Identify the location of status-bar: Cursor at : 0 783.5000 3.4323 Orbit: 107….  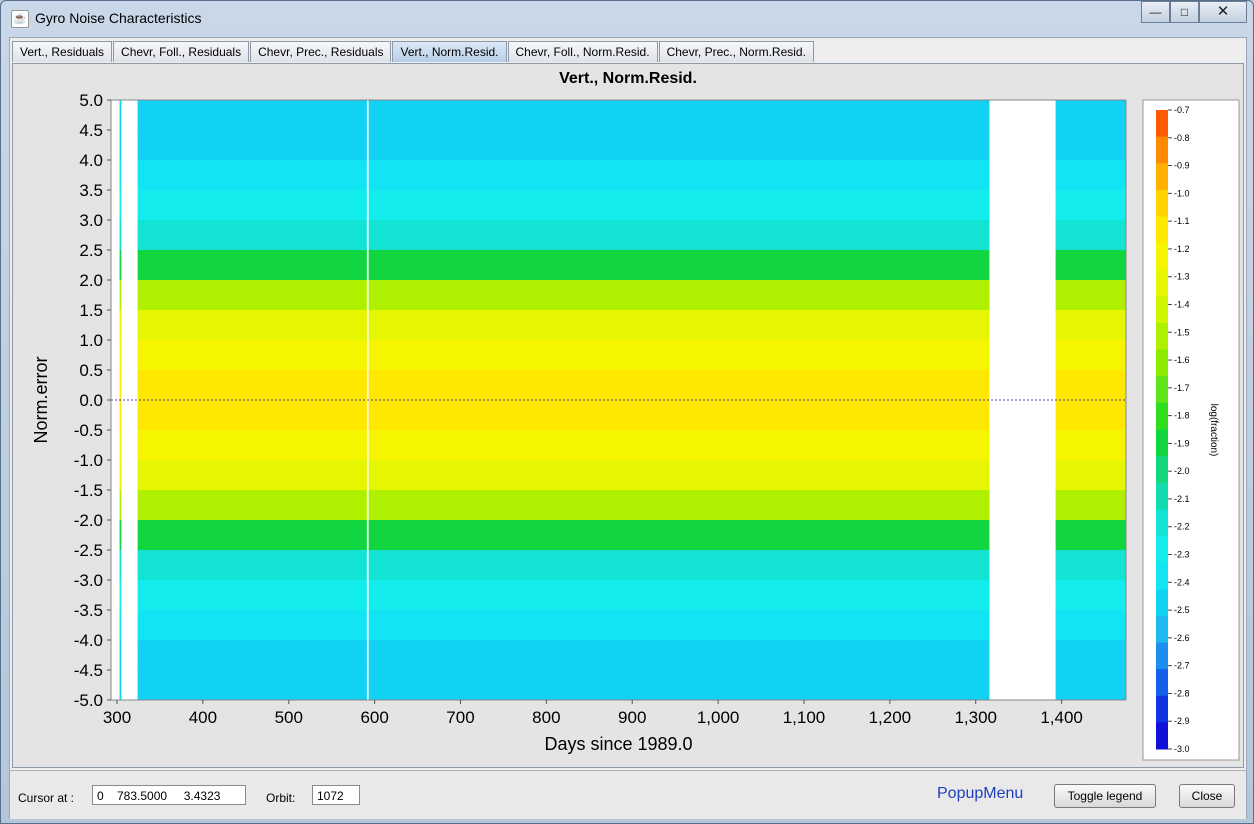
(628, 794).